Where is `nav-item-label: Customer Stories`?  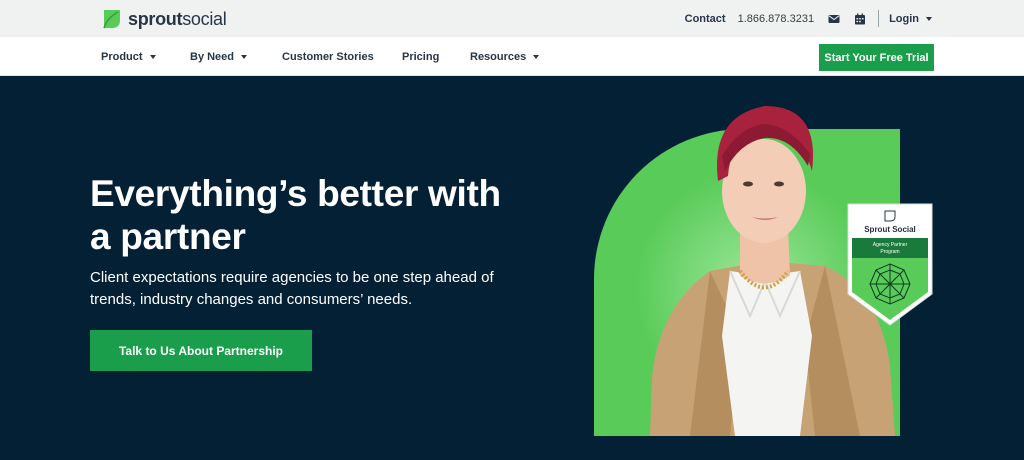
nav-item-label: Customer Stories is located at coordinates (328, 56).